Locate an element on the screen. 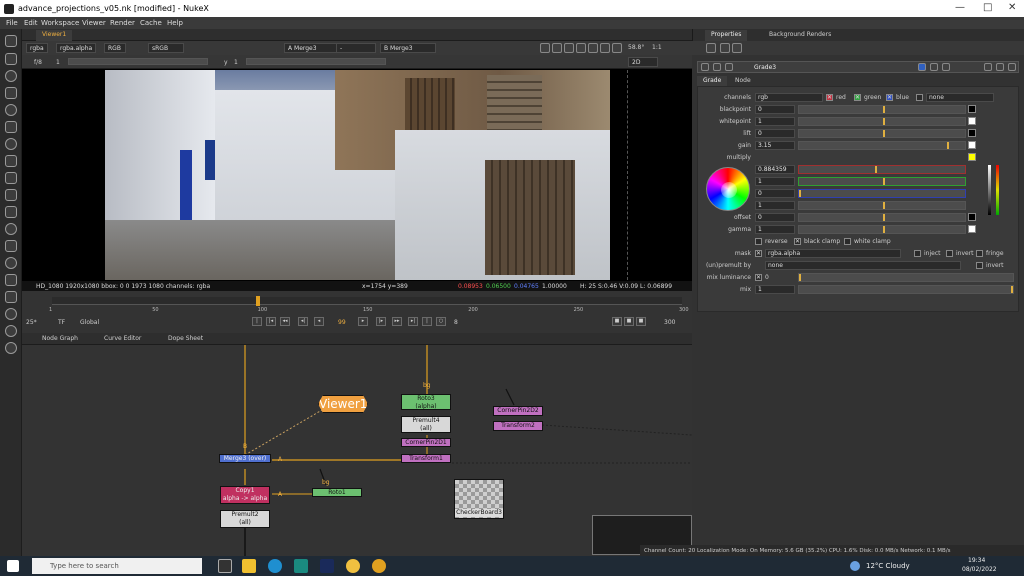 This screenshot has height=576, width=1024. mix-luminance-checkbox: ✕ is located at coordinates (758, 277).